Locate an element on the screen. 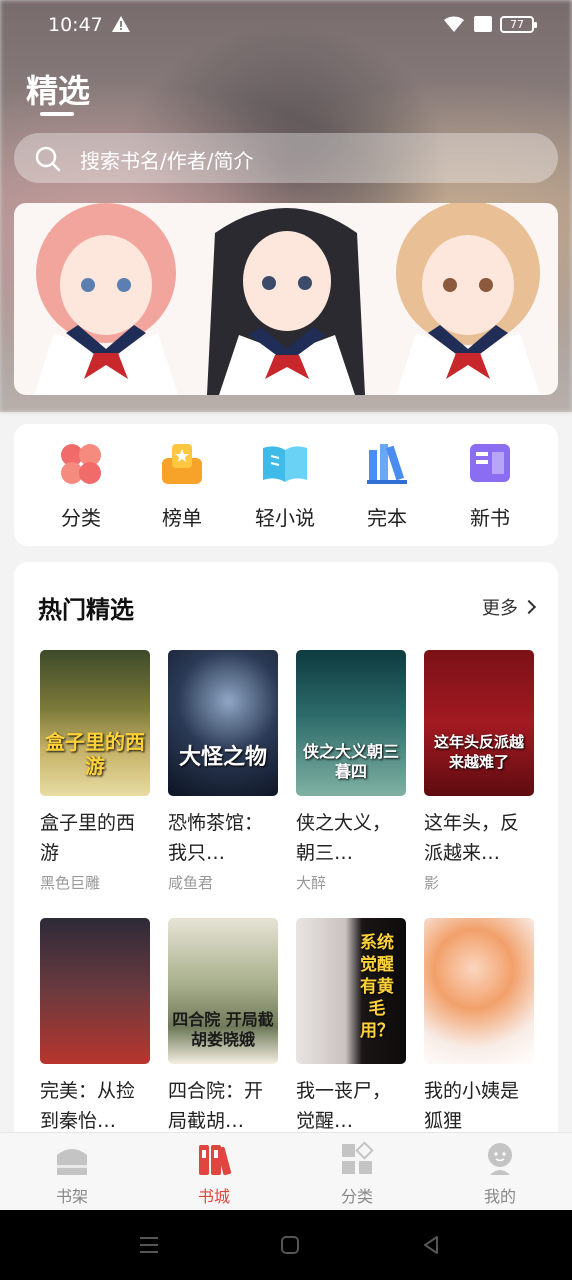 Image resolution: width=572 pixels, height=1280 pixels. cover-title: 四合院 开局截胡娄晓娥 is located at coordinates (223, 1029).